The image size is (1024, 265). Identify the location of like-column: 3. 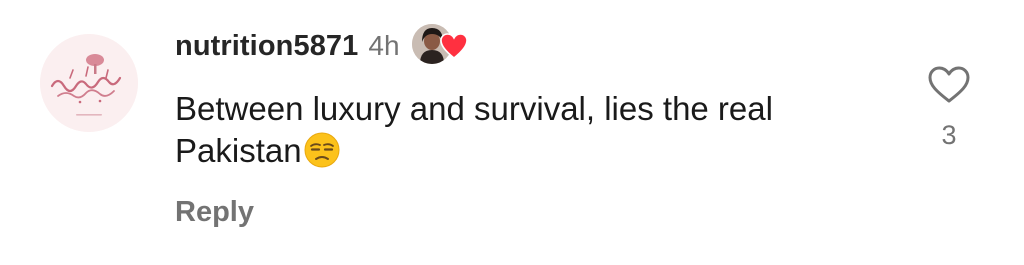
(949, 108).